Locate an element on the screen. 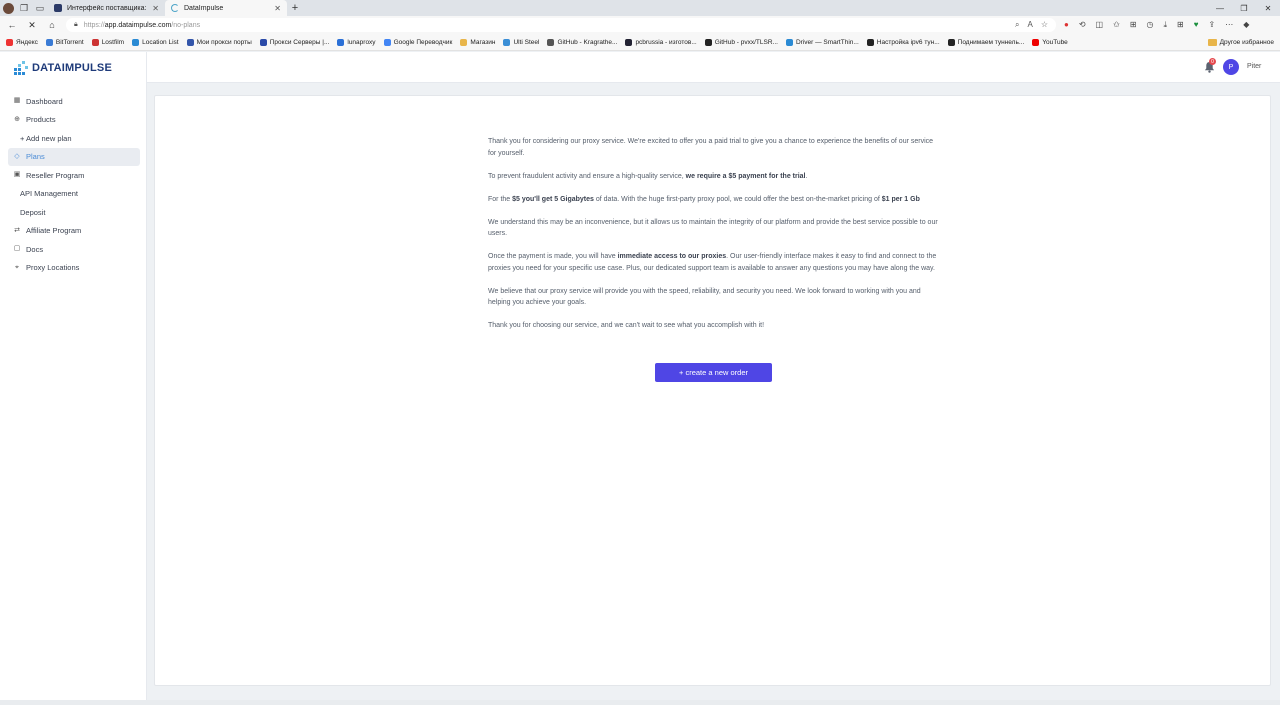 The height and width of the screenshot is (705, 1280). copilot-icon: ◆ is located at coordinates (1246, 25).